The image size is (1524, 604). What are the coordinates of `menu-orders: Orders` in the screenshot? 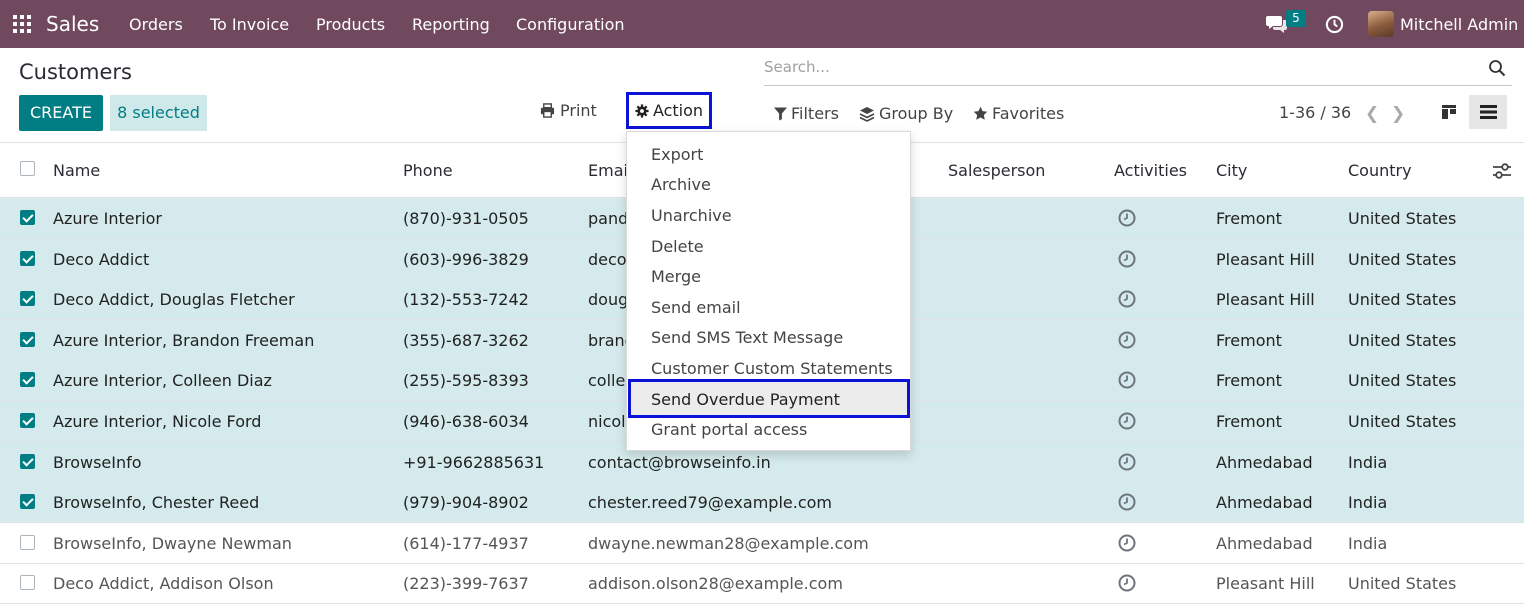 It's located at (156, 24).